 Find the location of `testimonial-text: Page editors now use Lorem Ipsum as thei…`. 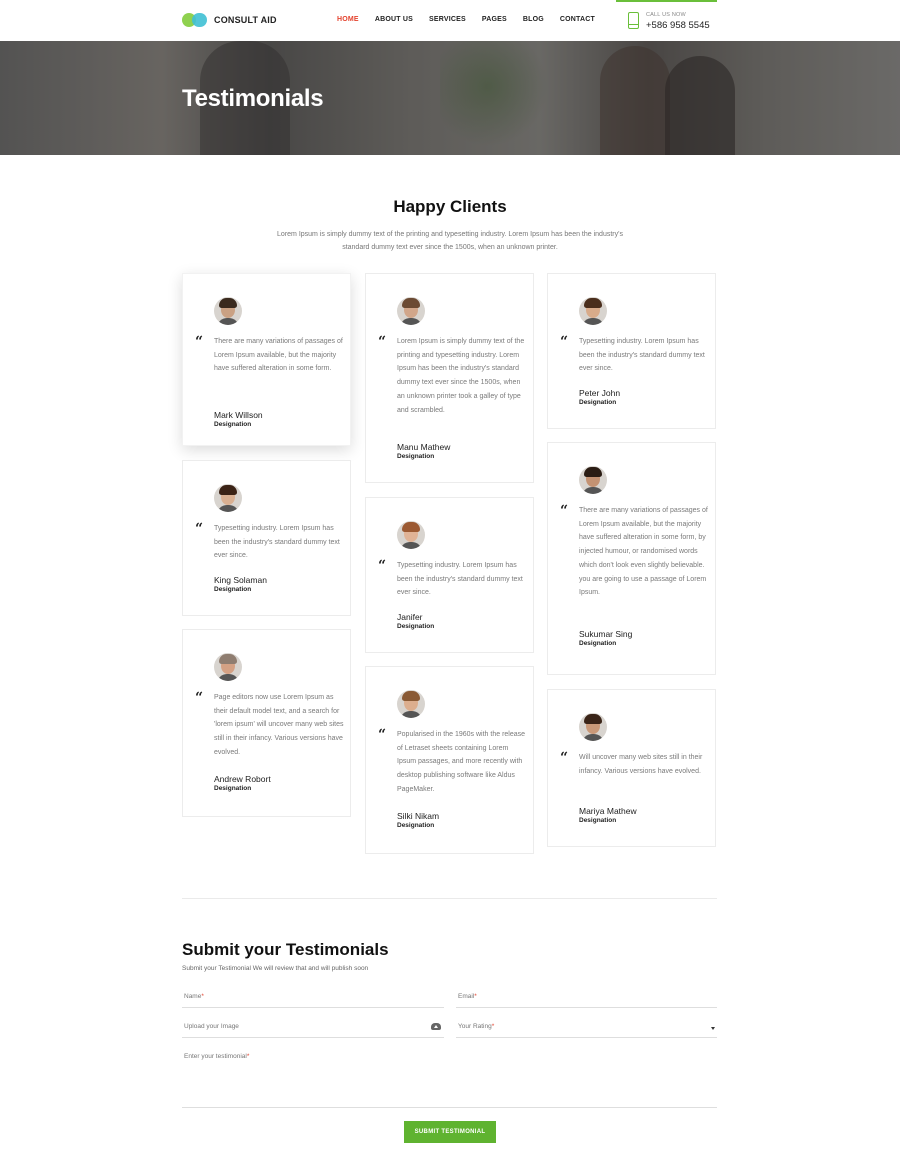

testimonial-text: Page editors now use Lorem Ipsum as thei… is located at coordinates (279, 725).